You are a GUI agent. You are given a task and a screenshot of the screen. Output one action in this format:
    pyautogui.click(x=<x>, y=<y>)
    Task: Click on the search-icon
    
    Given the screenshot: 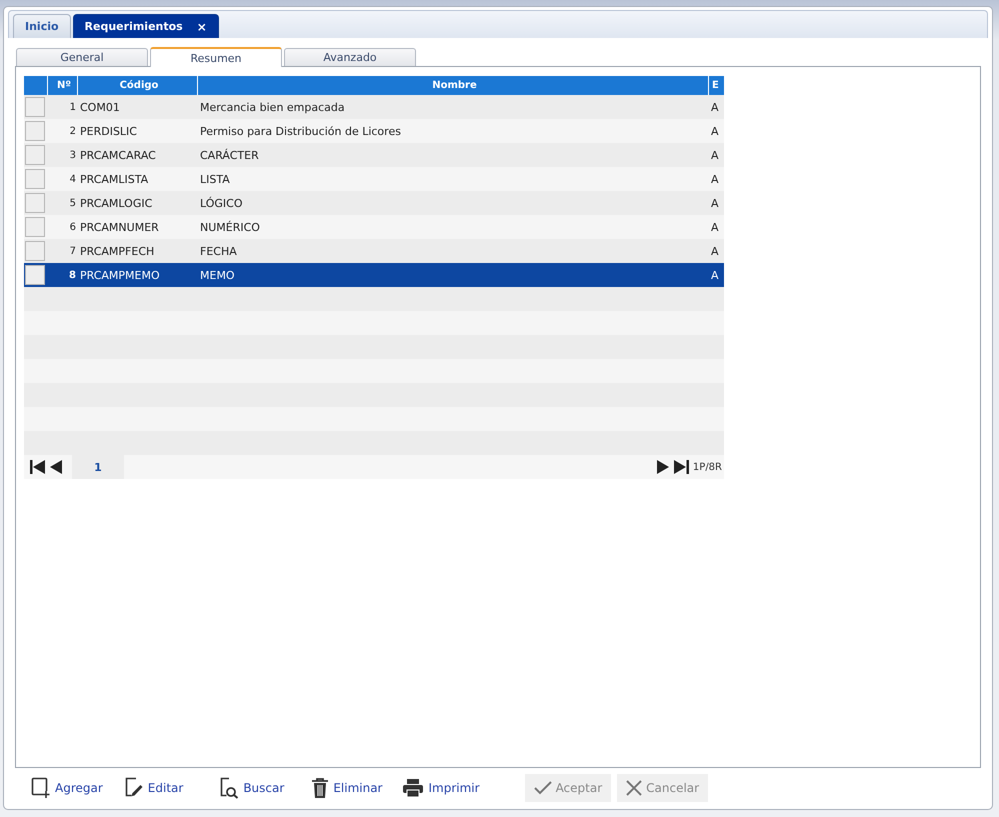 What is the action you would take?
    pyautogui.click(x=229, y=788)
    